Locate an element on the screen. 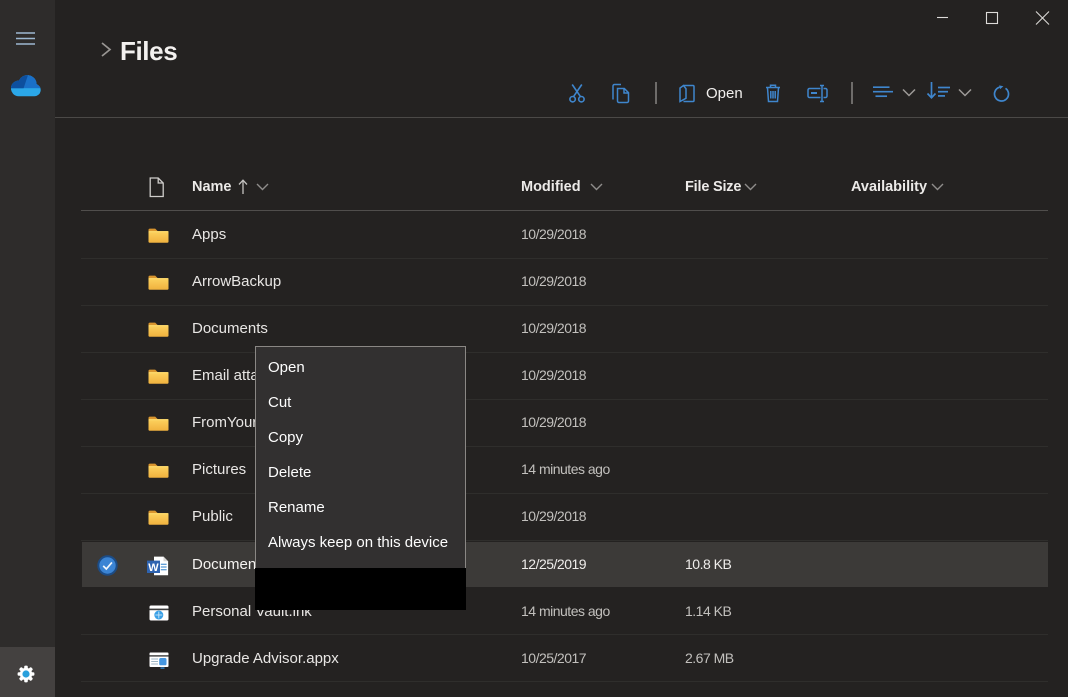 This screenshot has height=697, width=1068. svg-text: W is located at coordinates (153, 568).